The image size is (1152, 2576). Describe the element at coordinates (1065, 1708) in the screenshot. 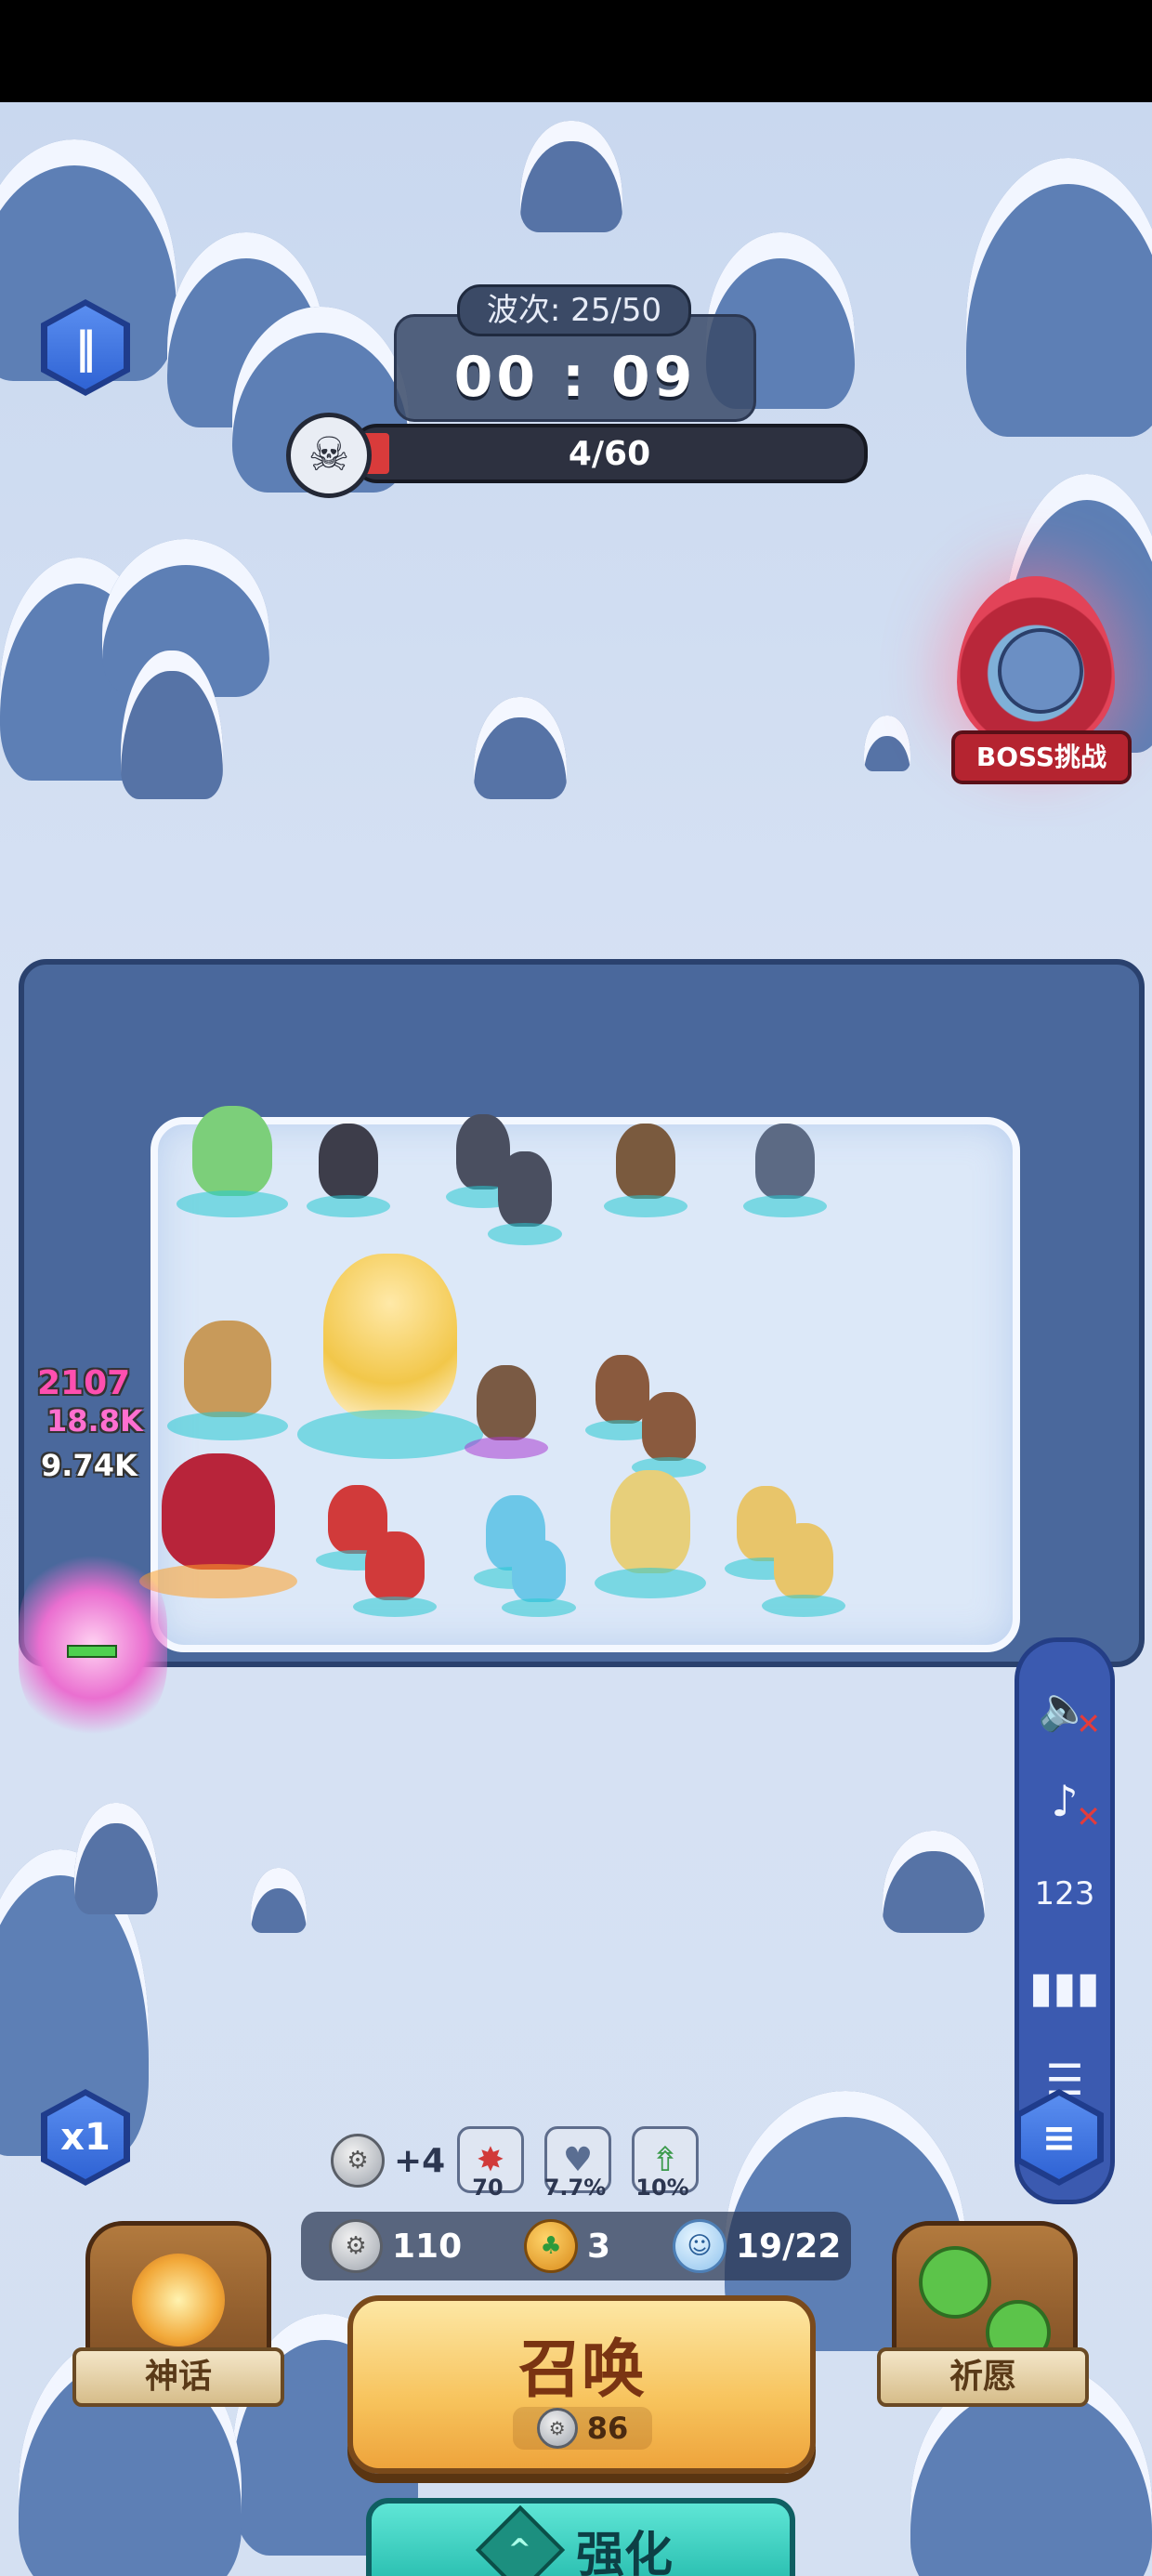

I see `sound-toggle-button: 🔈 ✕` at that location.